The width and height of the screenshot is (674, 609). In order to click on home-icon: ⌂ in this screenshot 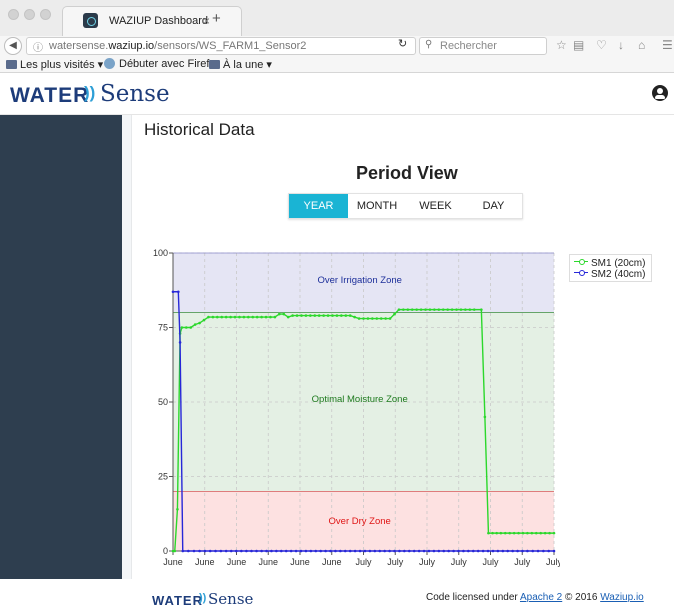, I will do `click(641, 45)`.